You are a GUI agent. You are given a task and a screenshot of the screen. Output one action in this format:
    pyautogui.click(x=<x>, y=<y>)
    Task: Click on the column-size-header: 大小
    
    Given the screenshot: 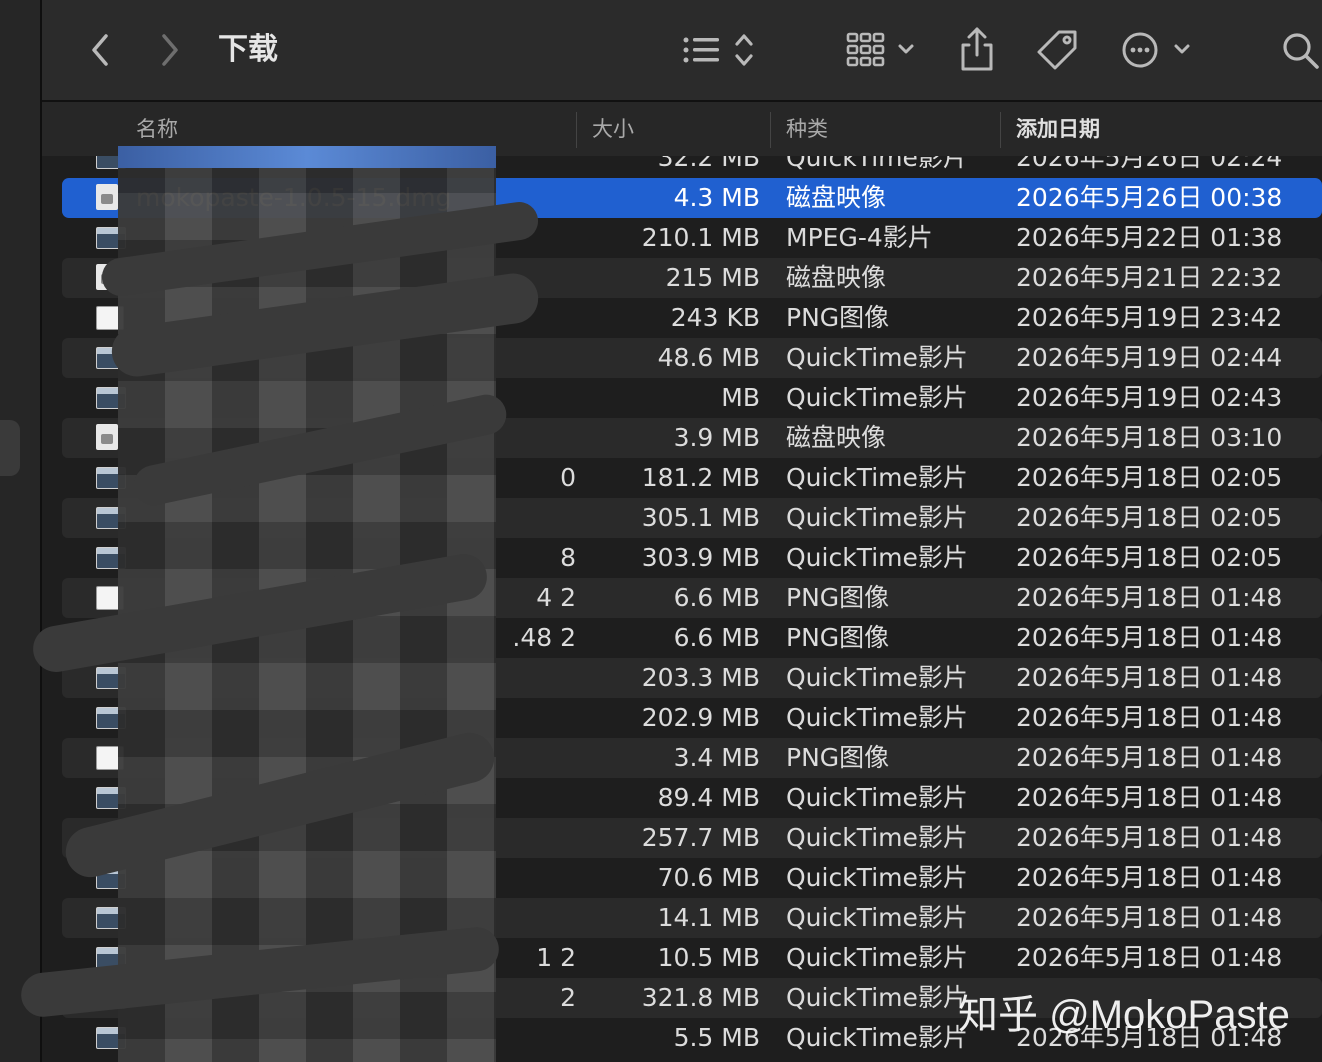 What is the action you would take?
    pyautogui.click(x=613, y=129)
    